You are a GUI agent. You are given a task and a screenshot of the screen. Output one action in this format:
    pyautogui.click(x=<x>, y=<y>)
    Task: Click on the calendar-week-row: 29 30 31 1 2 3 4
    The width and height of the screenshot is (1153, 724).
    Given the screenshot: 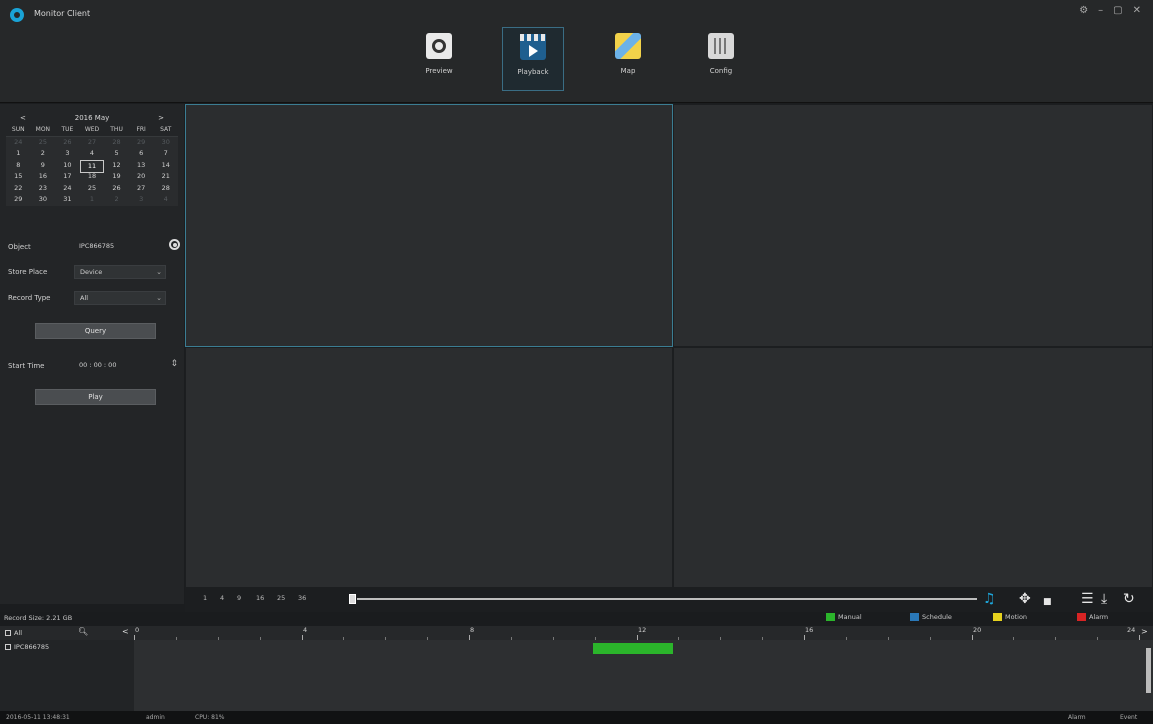 What is the action you would take?
    pyautogui.click(x=92, y=200)
    